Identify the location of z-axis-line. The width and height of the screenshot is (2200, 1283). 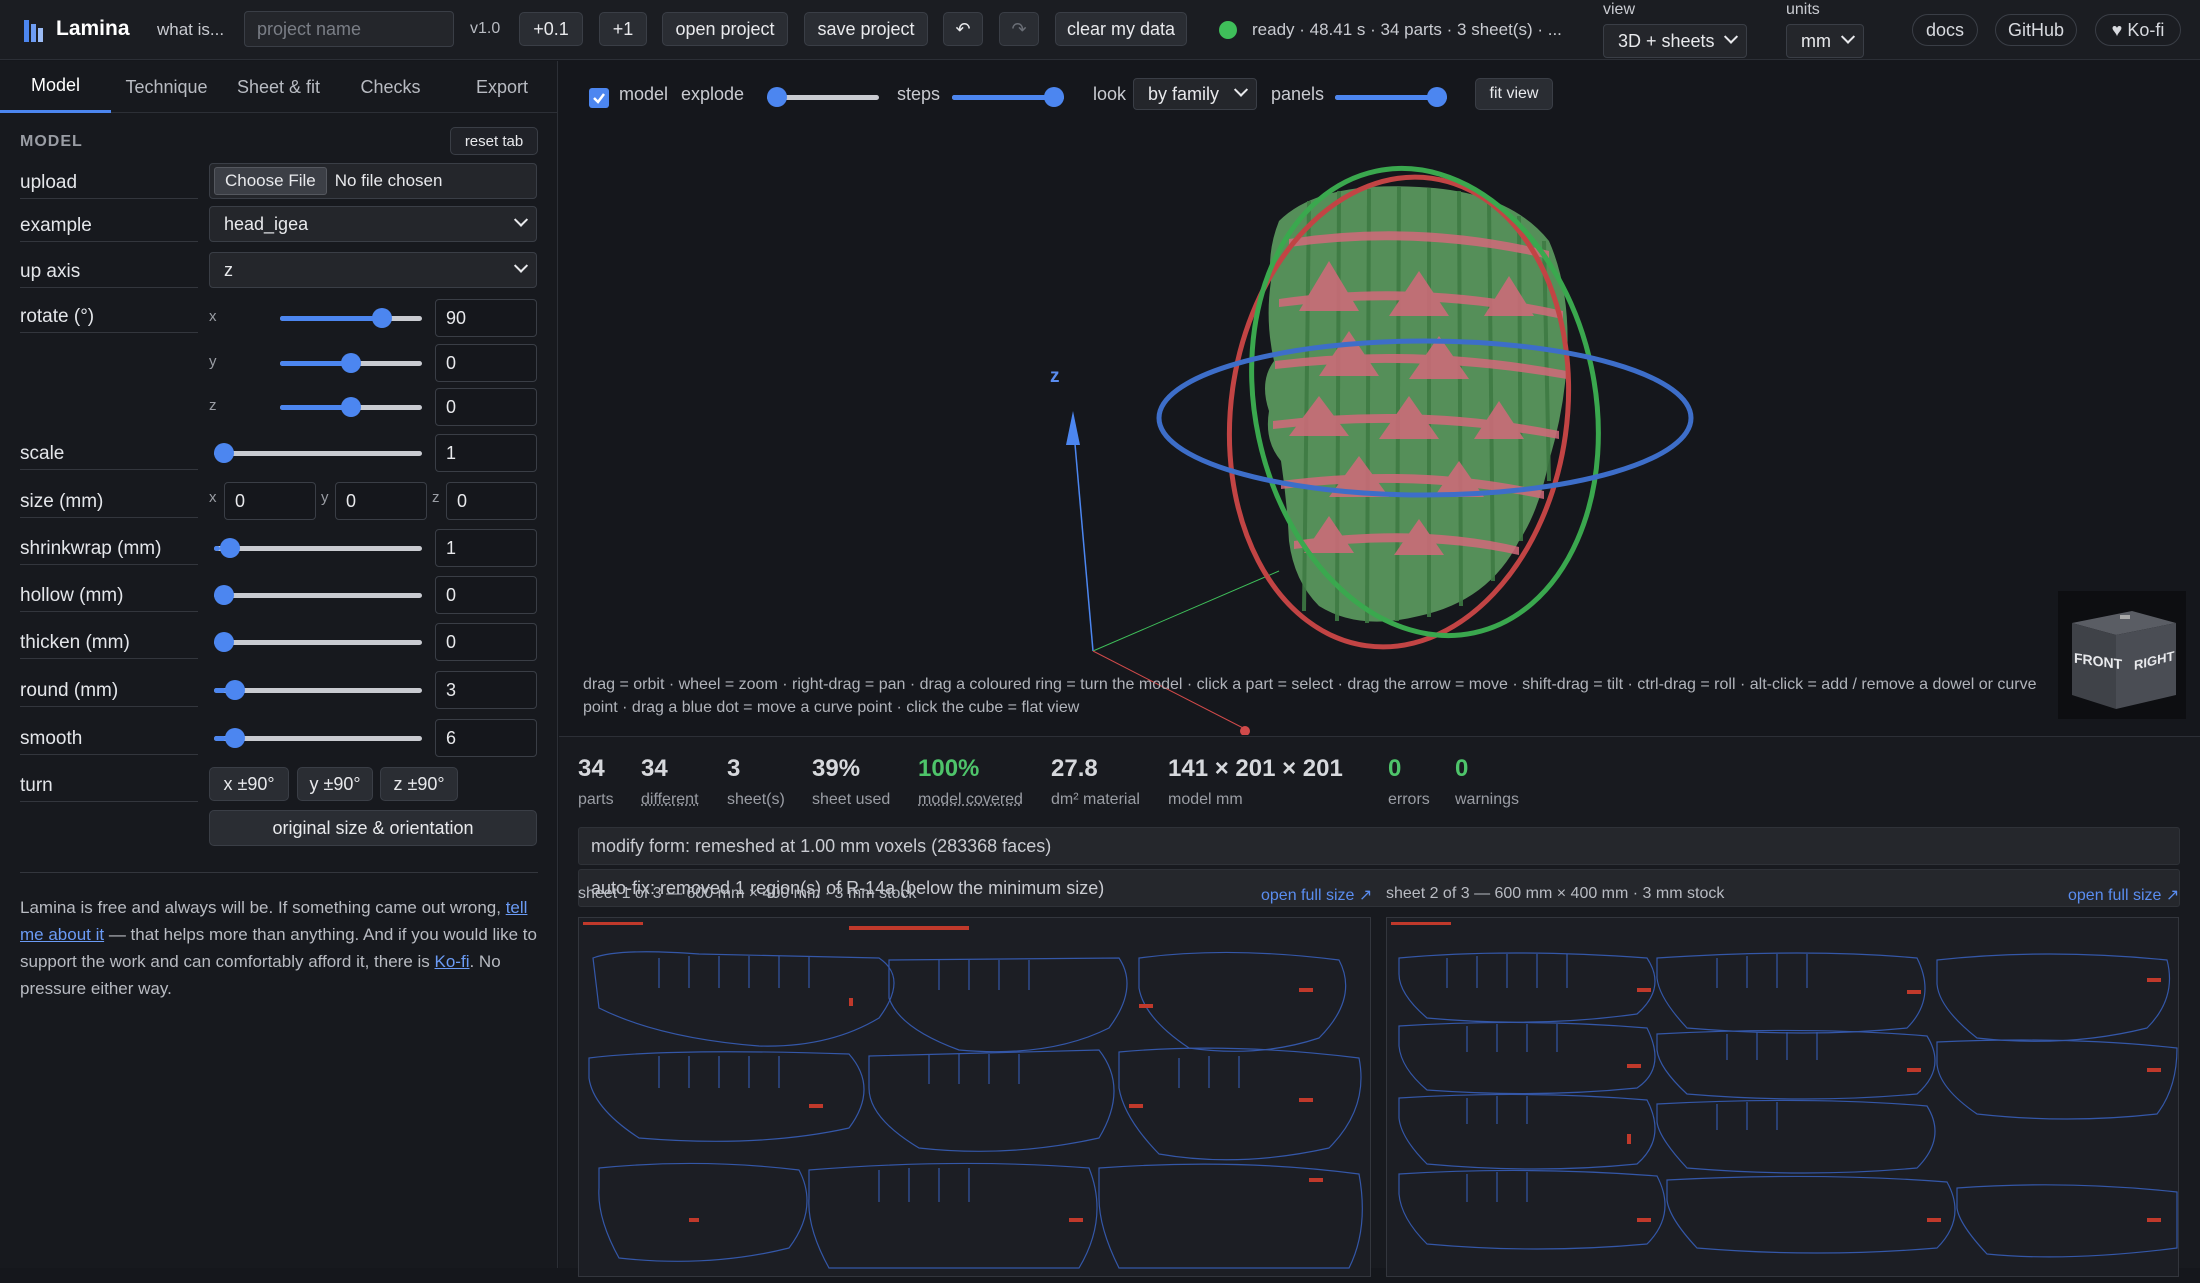
(1083, 536).